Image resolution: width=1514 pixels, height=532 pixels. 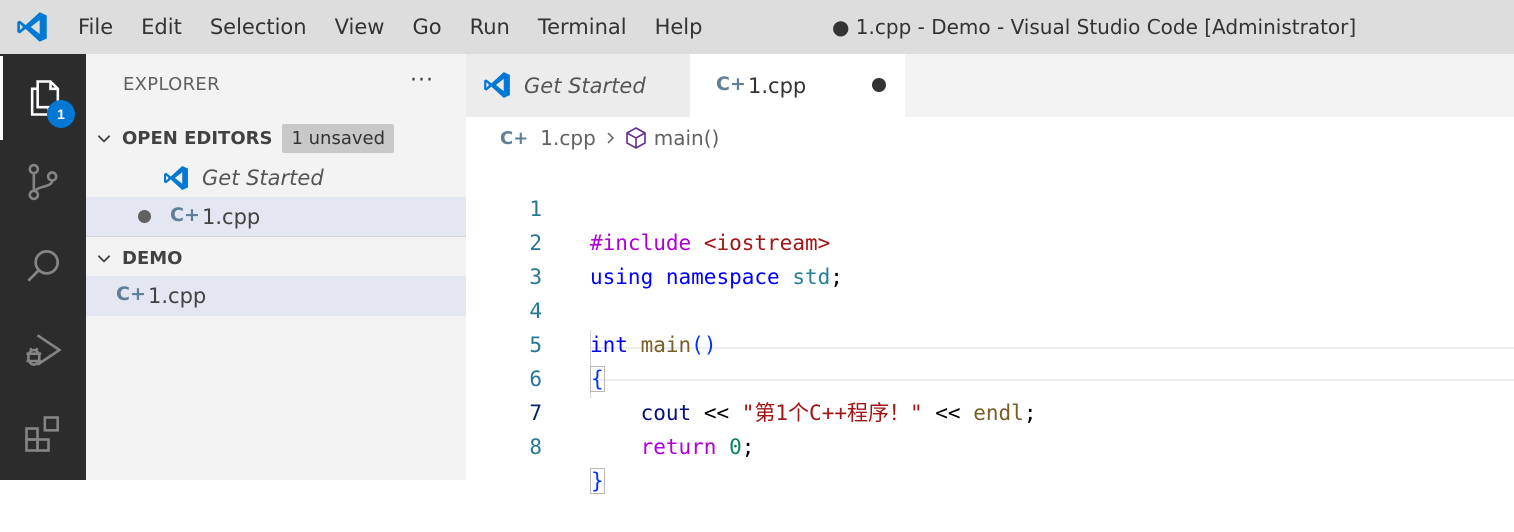 I want to click on sidebar-title: EXPLORER, so click(x=171, y=84).